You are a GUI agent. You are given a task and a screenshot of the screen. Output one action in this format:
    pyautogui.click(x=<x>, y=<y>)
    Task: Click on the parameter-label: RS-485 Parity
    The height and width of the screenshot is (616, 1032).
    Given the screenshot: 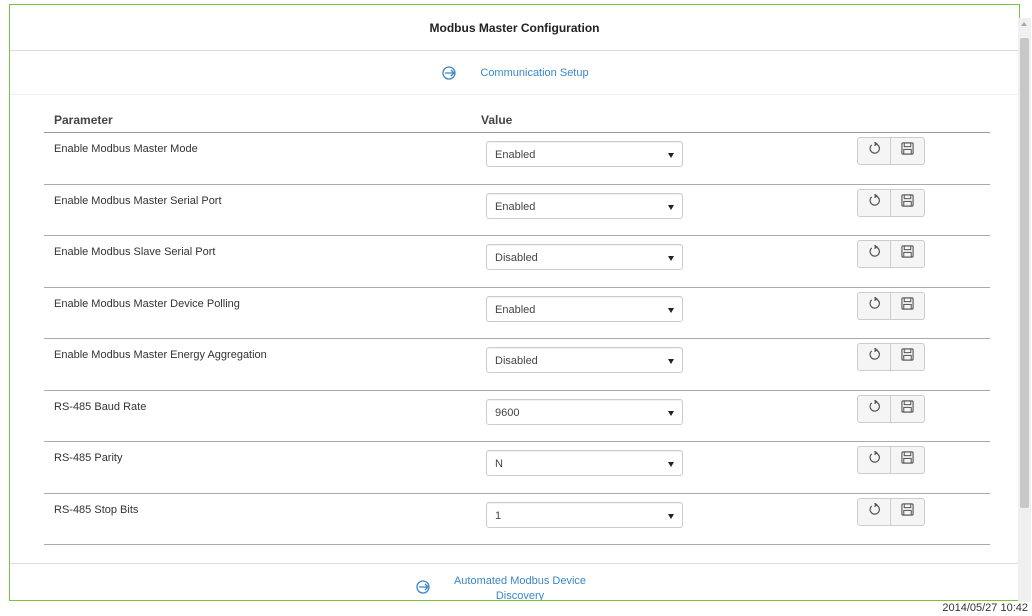 What is the action you would take?
    pyautogui.click(x=88, y=458)
    